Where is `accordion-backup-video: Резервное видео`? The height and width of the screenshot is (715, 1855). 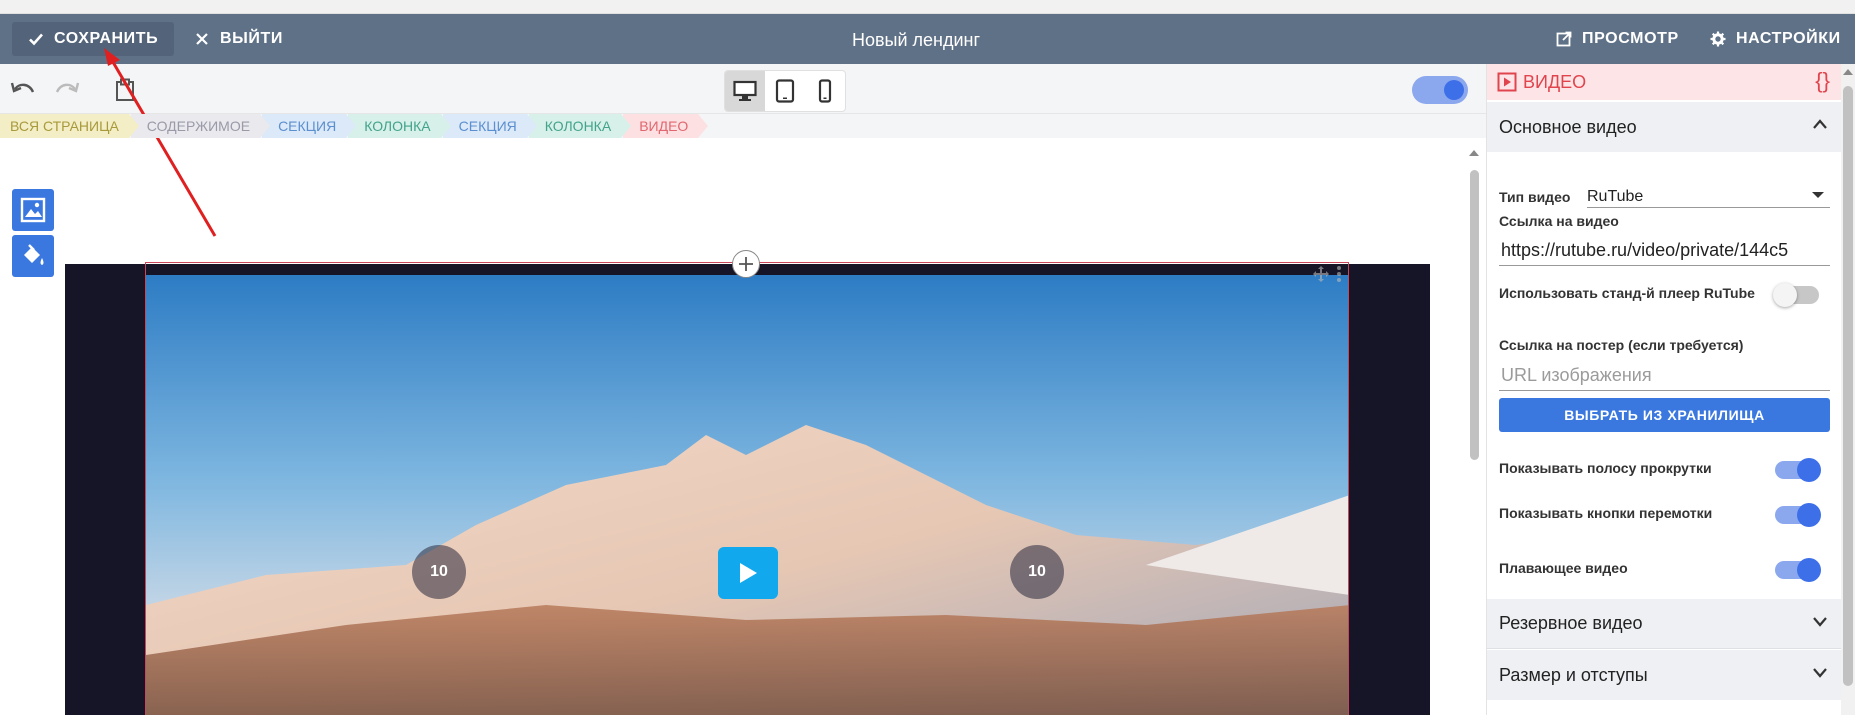
accordion-backup-video: Резервное видео is located at coordinates (1664, 624).